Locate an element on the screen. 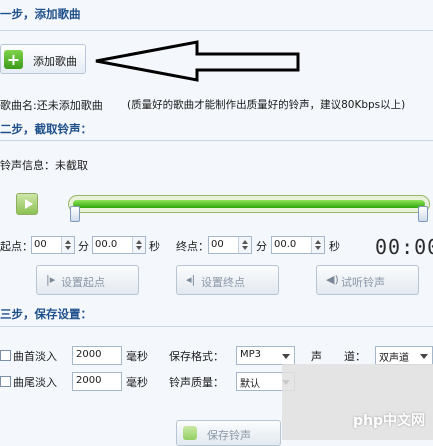 The image size is (433, 446). step2-title: 二步，截取铃声： is located at coordinates (46, 129).